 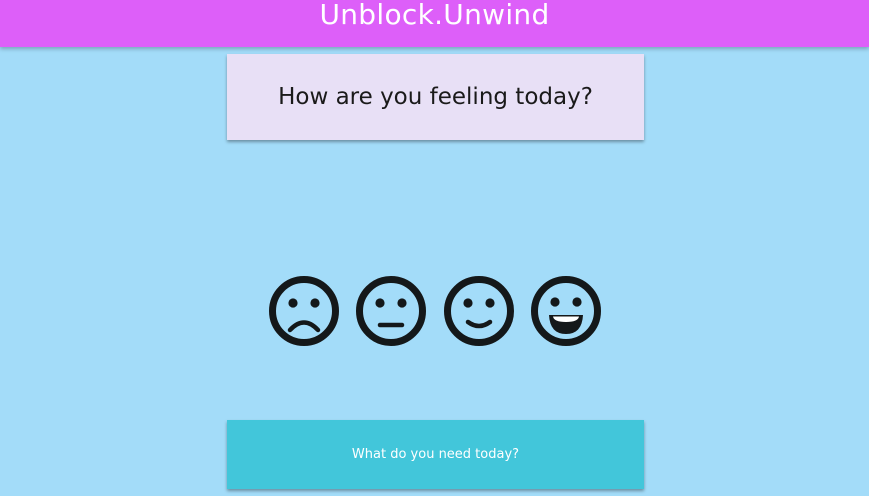 I want to click on mood-happy-button, so click(x=566, y=311).